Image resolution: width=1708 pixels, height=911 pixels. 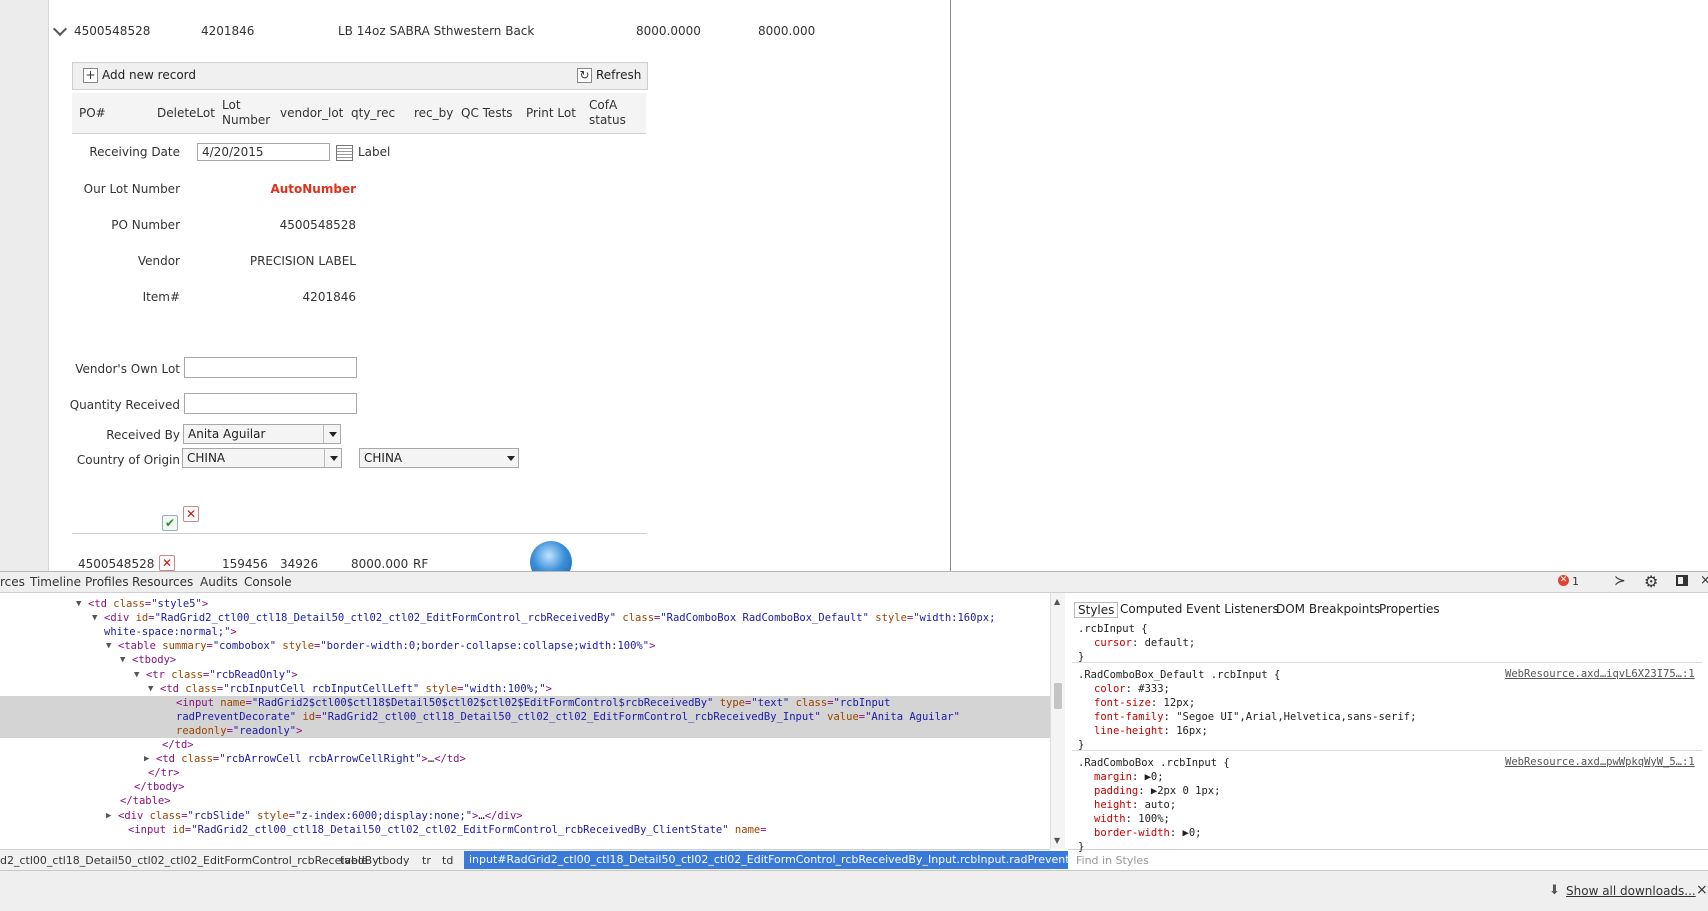 I want to click on console-drawer-icon: ≻, so click(x=1620, y=581).